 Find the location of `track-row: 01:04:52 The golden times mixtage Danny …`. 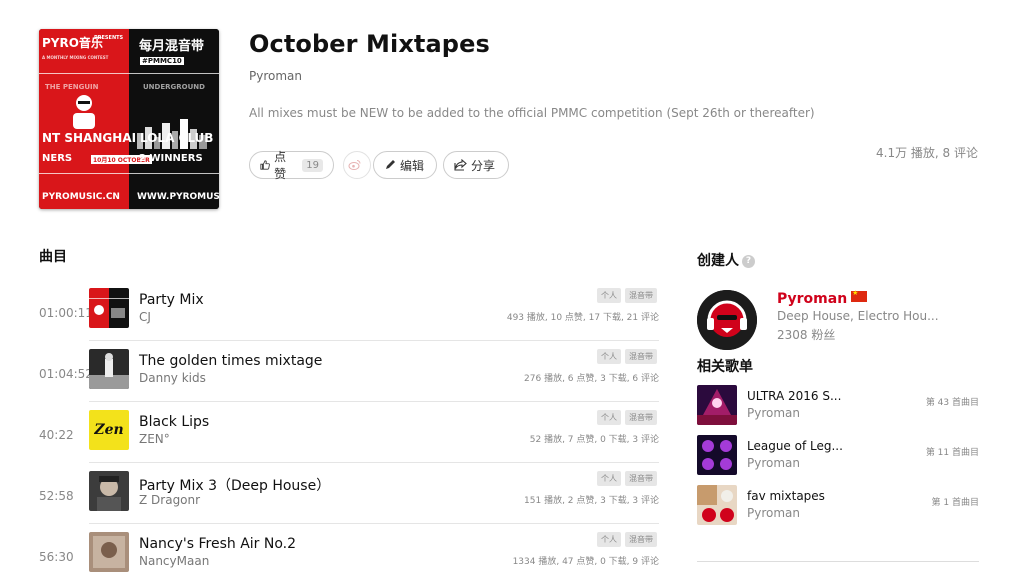

track-row: 01:04:52 The golden times mixtage Danny … is located at coordinates (349, 379).